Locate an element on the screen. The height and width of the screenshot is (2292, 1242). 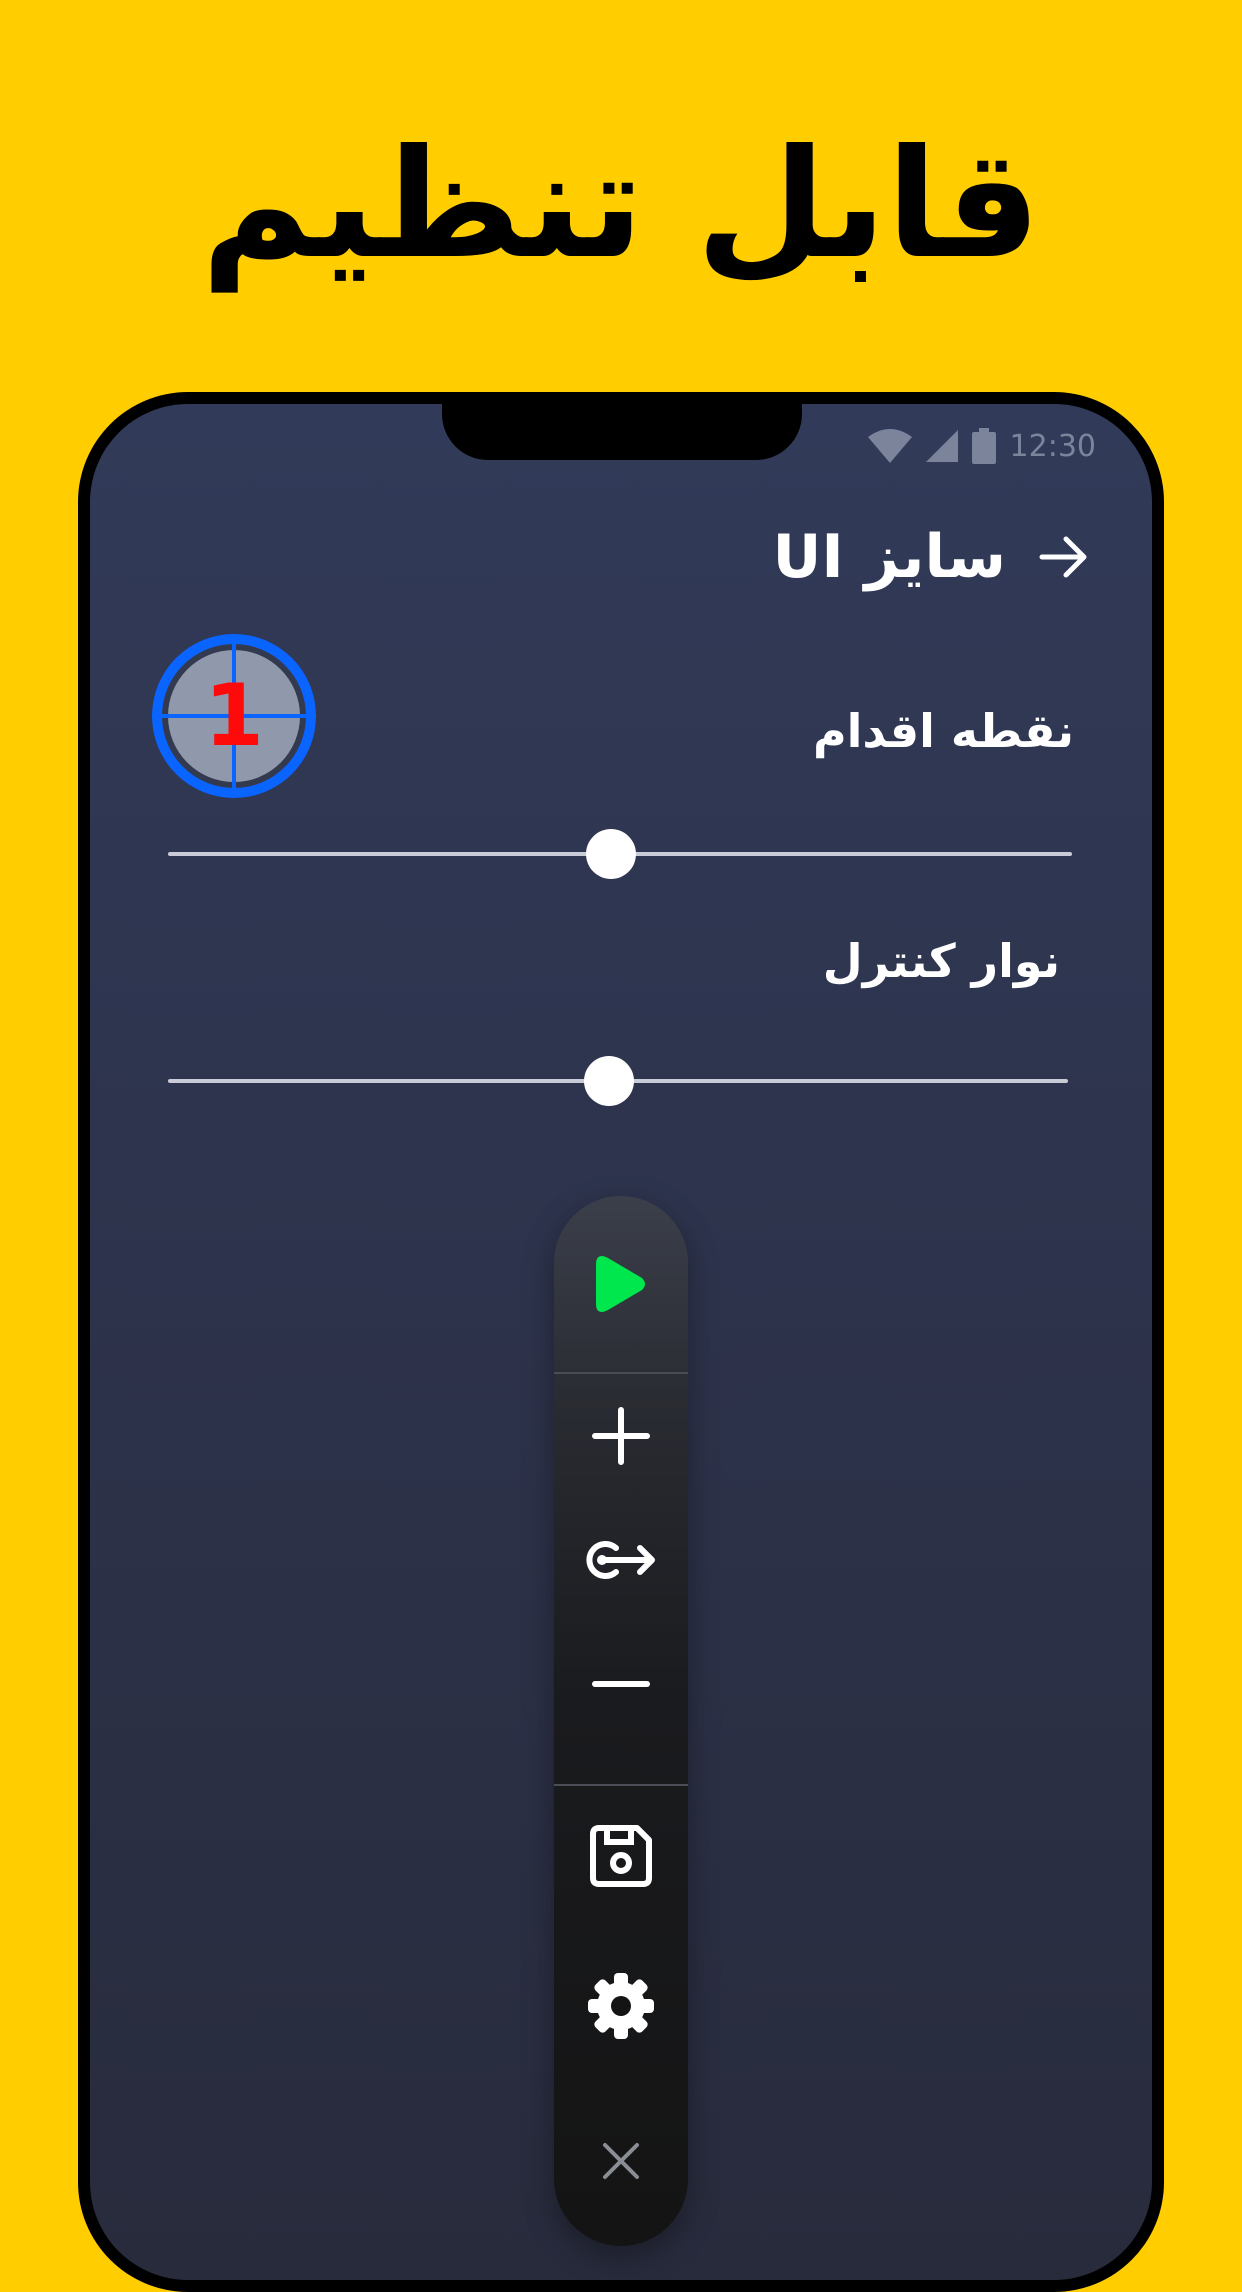
gear-icon is located at coordinates (621, 2006).